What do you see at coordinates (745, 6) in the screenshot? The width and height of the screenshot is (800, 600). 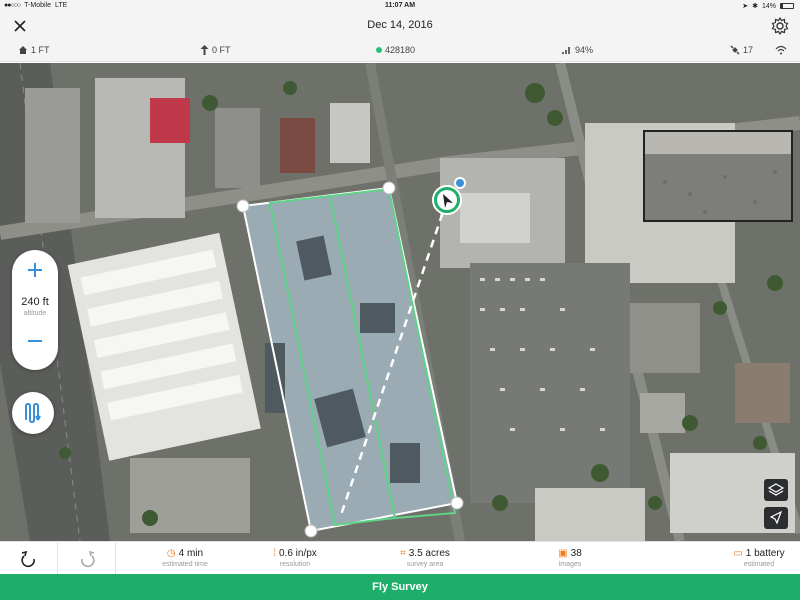 I see `location-arrow-icon: ➤` at bounding box center [745, 6].